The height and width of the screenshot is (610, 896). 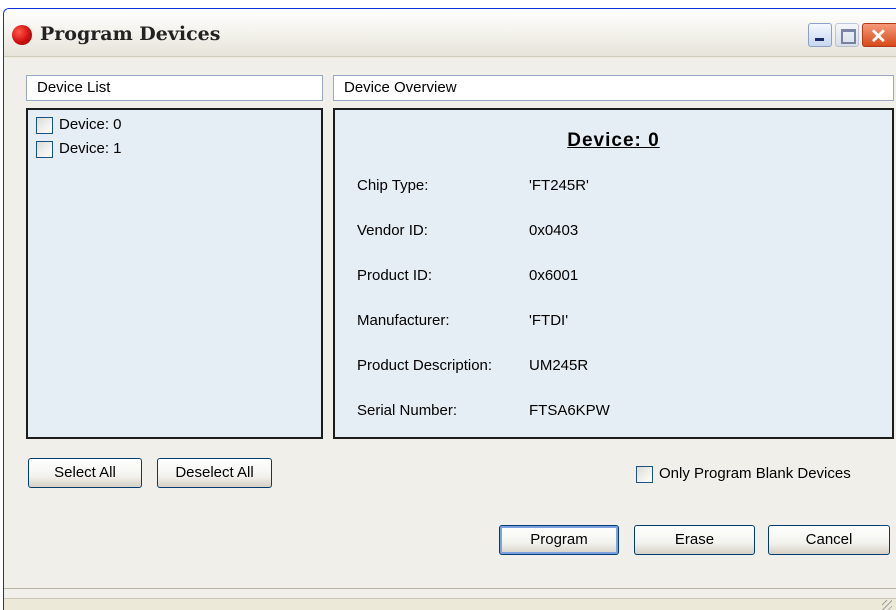 I want to click on status-bar, so click(x=450, y=604).